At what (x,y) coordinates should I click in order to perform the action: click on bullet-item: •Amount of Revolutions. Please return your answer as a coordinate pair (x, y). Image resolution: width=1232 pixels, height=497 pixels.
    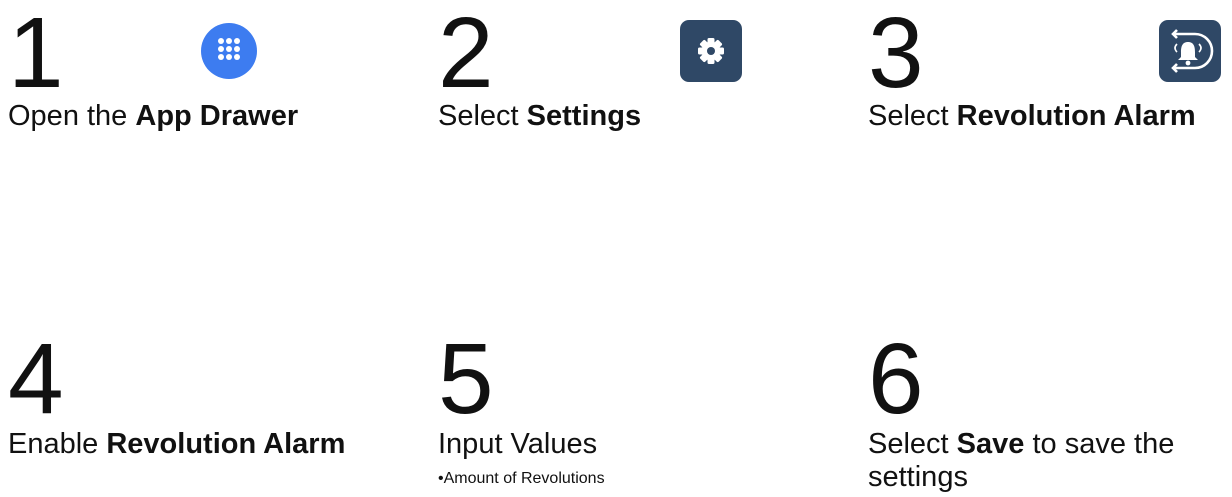
    Looking at the image, I should click on (521, 478).